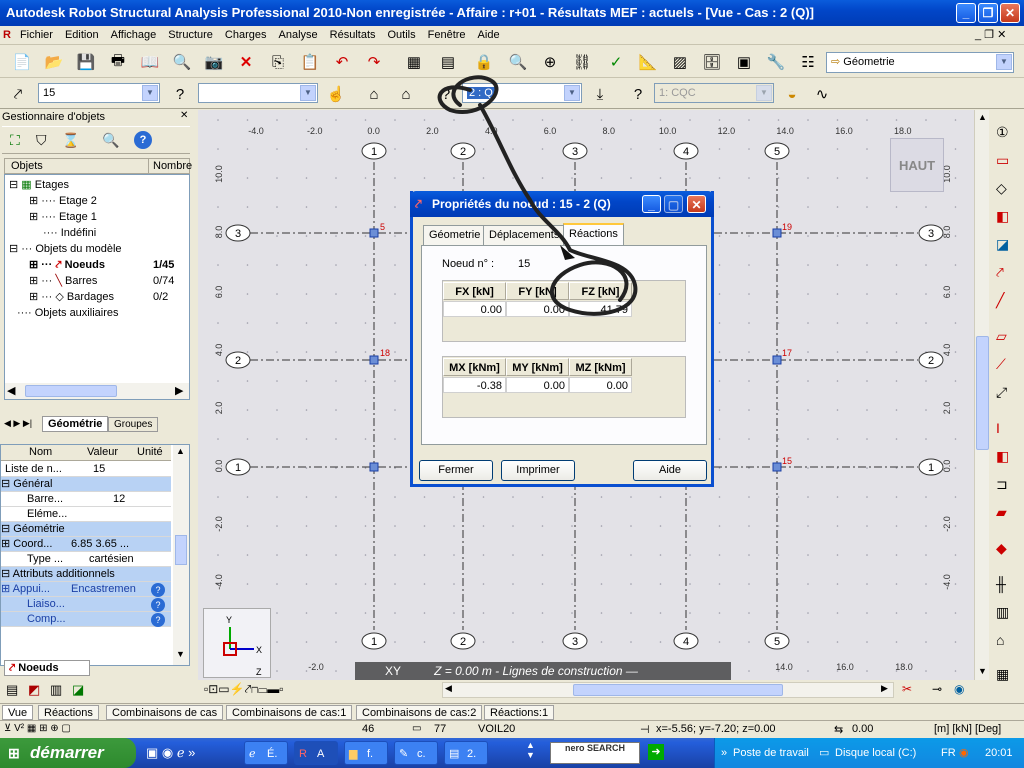  What do you see at coordinates (214, 62) in the screenshot?
I see `camera-icon: 📷` at bounding box center [214, 62].